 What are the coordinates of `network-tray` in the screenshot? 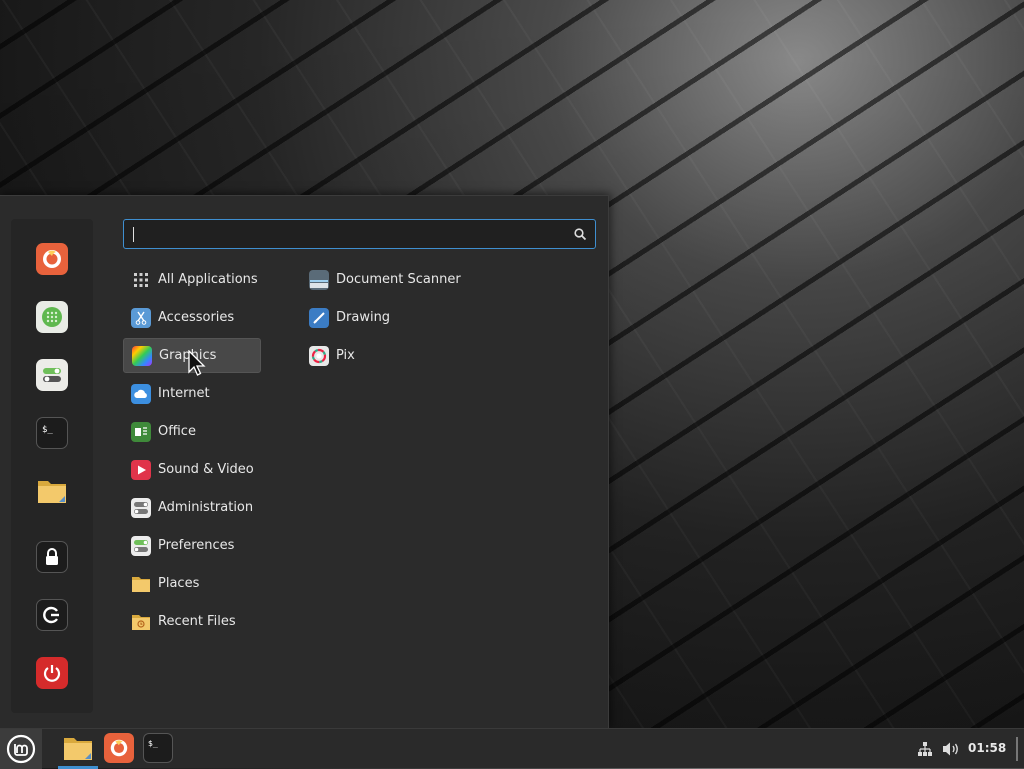 It's located at (925, 749).